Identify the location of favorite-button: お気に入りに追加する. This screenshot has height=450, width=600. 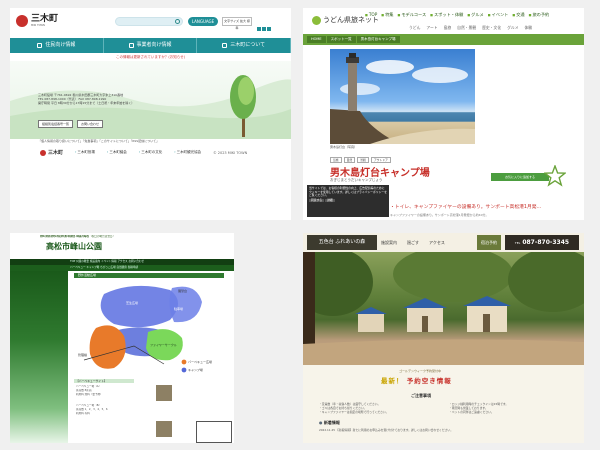
(520, 177).